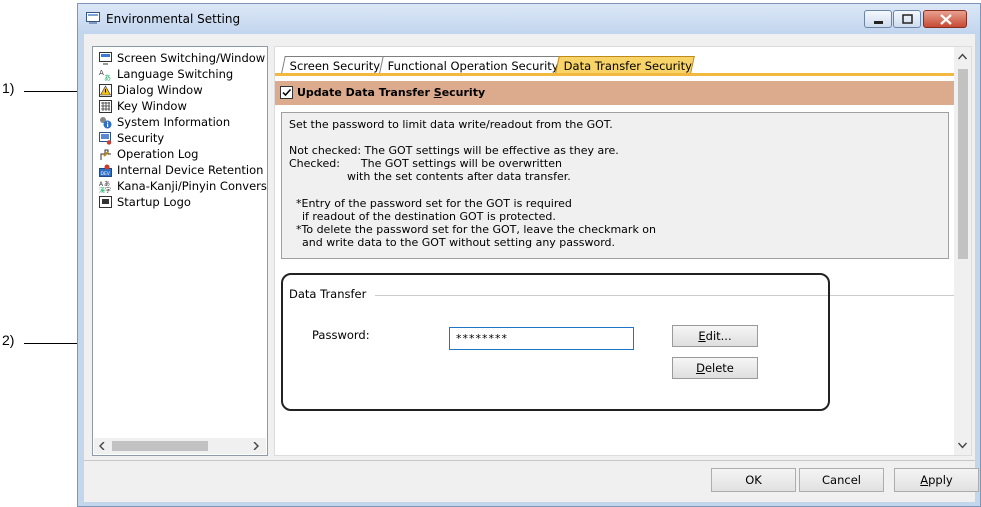  Describe the element at coordinates (105, 90) in the screenshot. I see `warning-dialog-icon` at that location.